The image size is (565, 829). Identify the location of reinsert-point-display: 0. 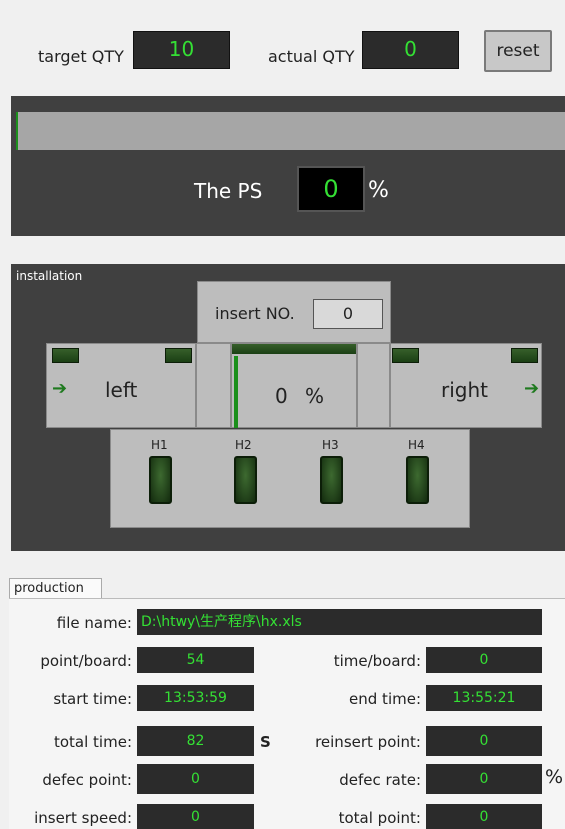
(484, 741).